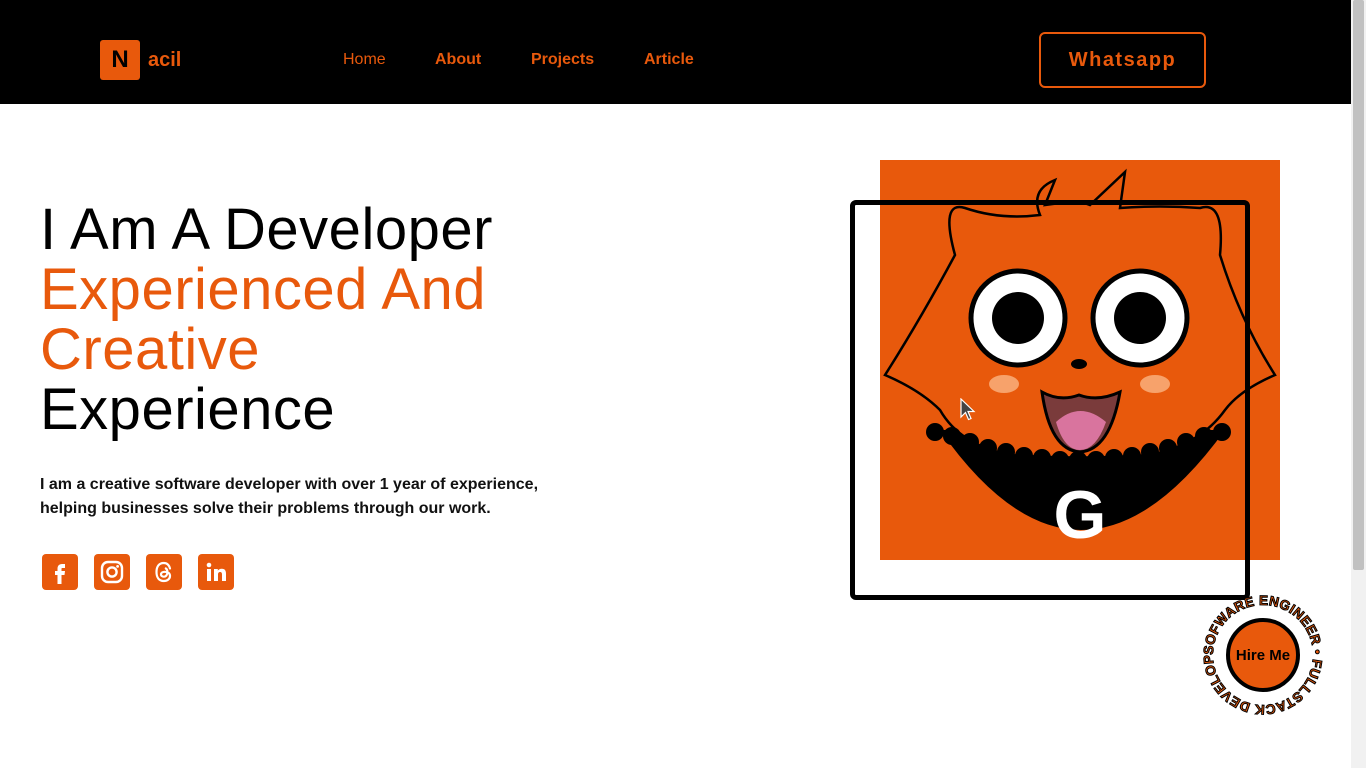  What do you see at coordinates (1122, 60) in the screenshot?
I see `whatsapp-button: Whatsapp` at bounding box center [1122, 60].